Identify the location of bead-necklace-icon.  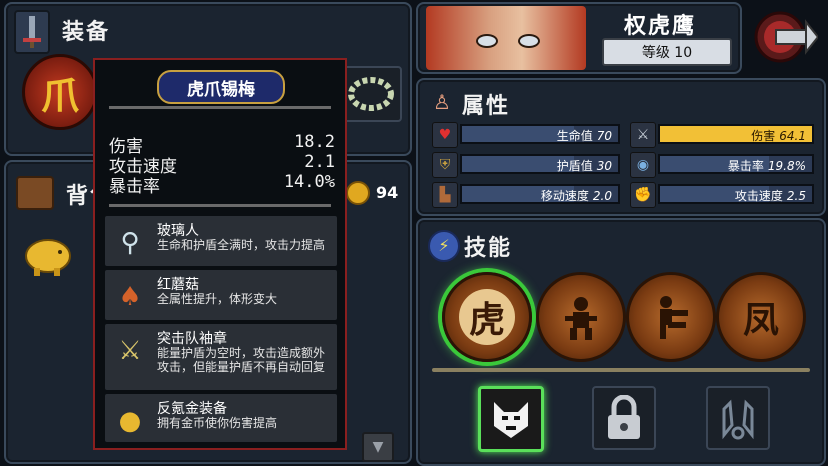
(371, 94).